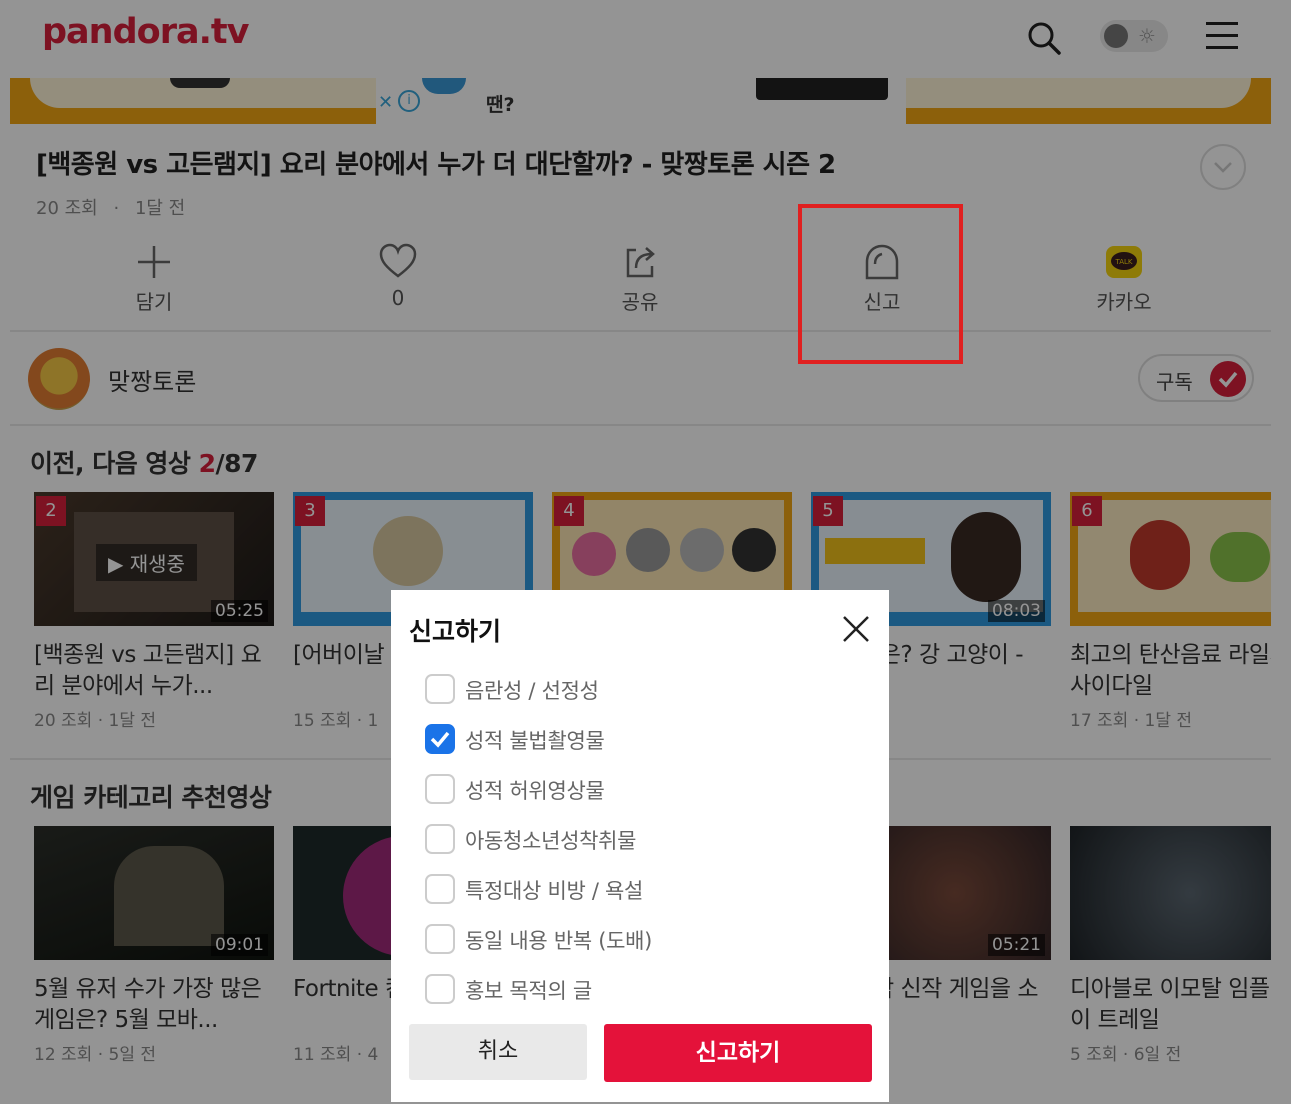  I want to click on report-option-obscene: 음란성 / 선정성, so click(645, 690).